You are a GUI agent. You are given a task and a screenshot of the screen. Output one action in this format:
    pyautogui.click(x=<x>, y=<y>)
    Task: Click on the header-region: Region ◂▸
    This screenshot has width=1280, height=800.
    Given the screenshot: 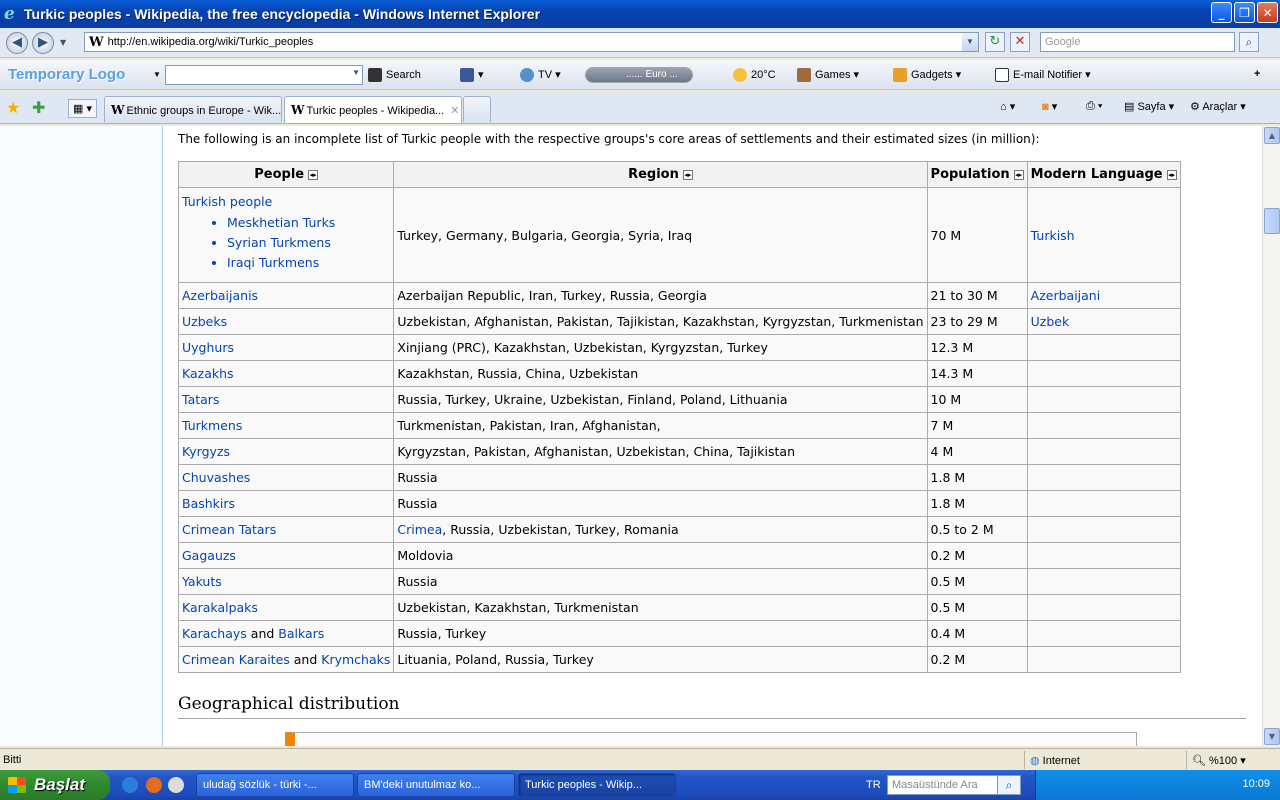 What is the action you would take?
    pyautogui.click(x=660, y=174)
    